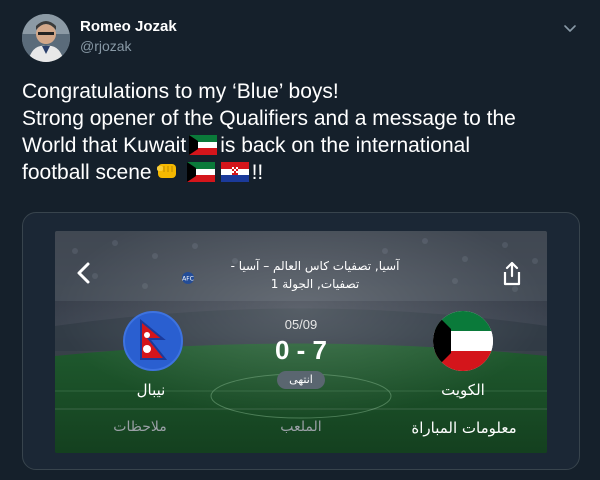 This screenshot has height=480, width=600. I want to click on nepal-flag-icon, so click(154, 339).